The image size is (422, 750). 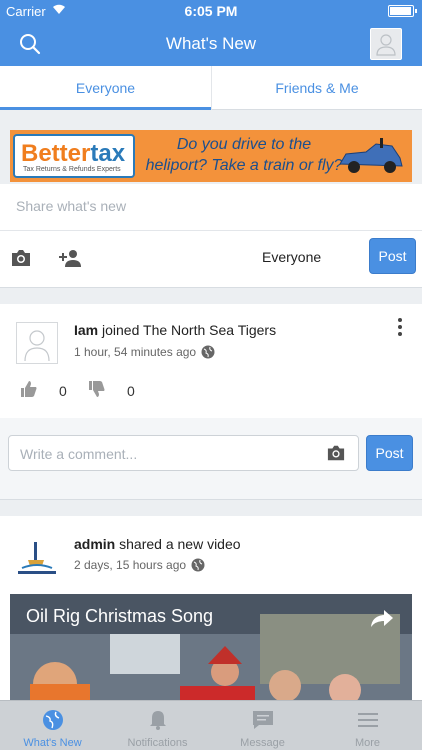 I want to click on tab-friends-and-me: Friends & Me, so click(x=316, y=88).